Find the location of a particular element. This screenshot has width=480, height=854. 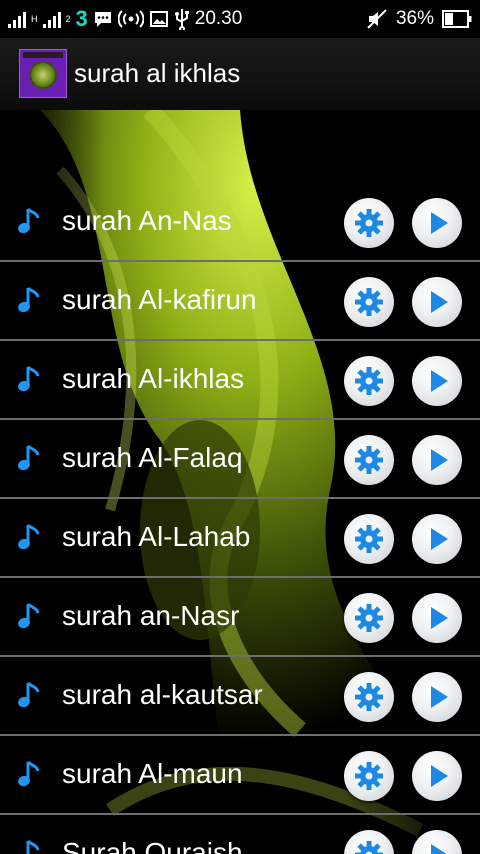

quran-app-icon is located at coordinates (43, 73).